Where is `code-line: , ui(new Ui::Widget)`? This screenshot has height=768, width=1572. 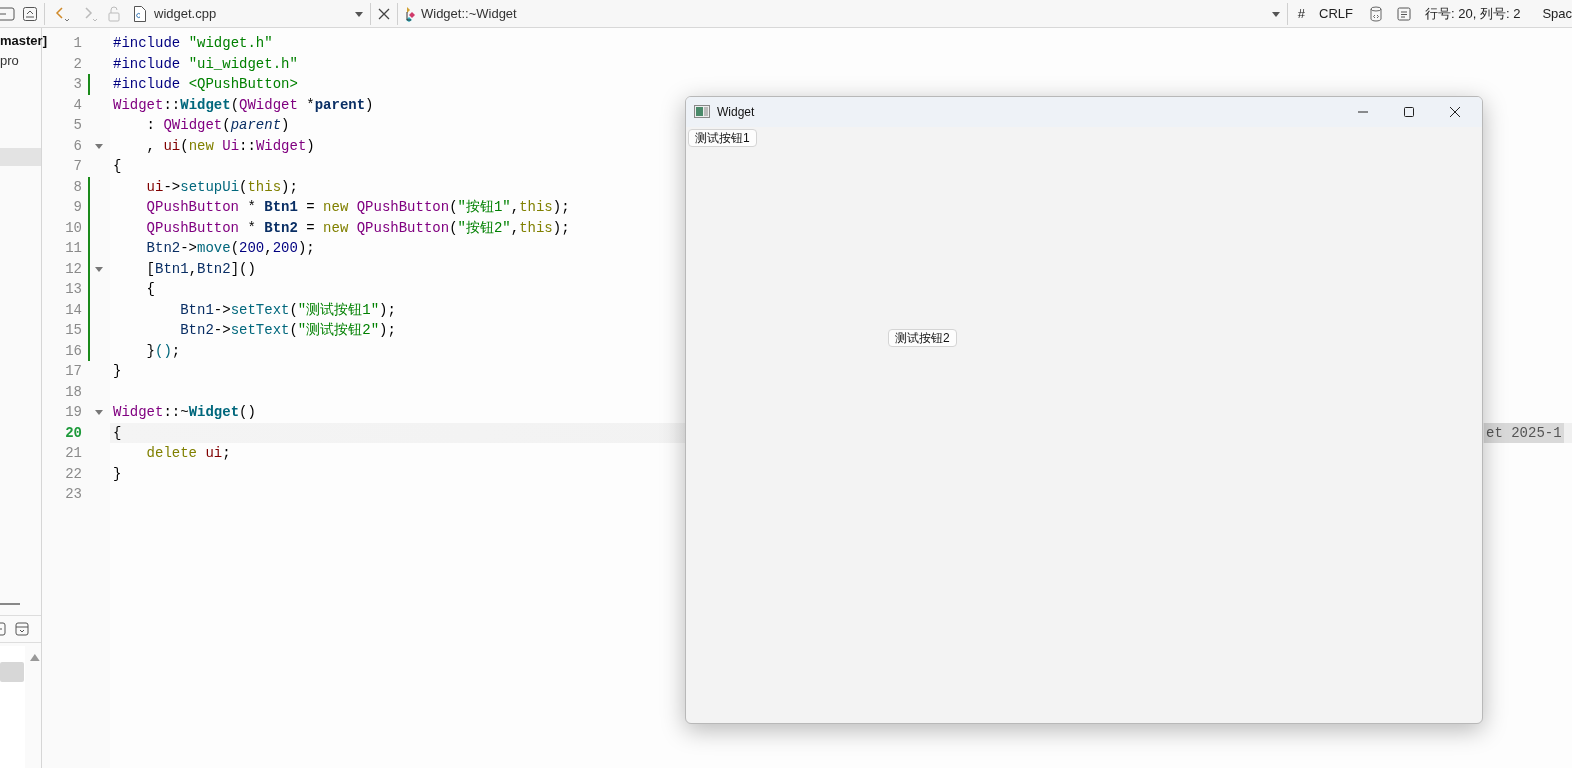
code-line: , ui(new Ui::Widget) is located at coordinates (230, 145).